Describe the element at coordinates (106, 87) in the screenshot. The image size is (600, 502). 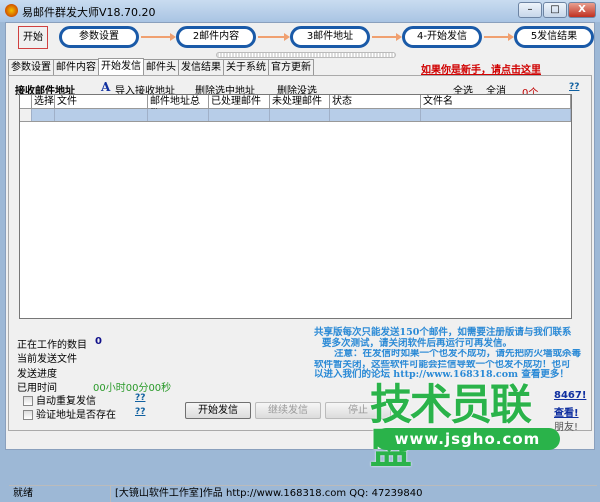
I see `import-icon: A` at that location.